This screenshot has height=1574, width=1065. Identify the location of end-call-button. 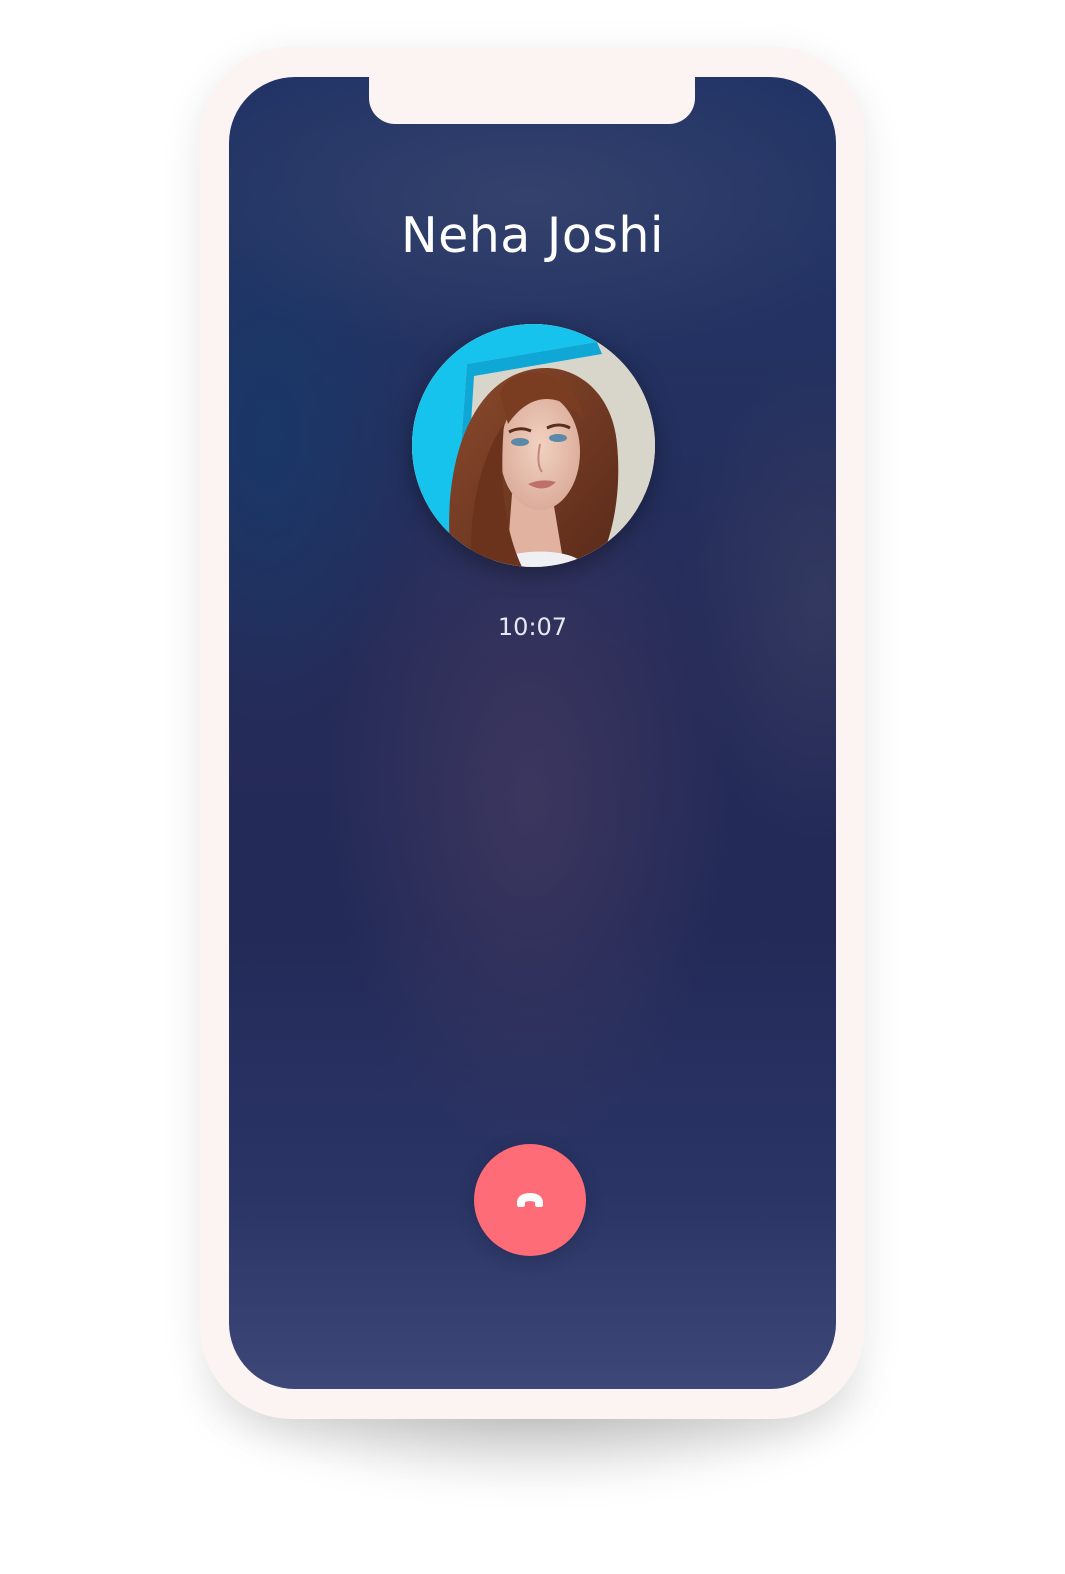
(530, 1200).